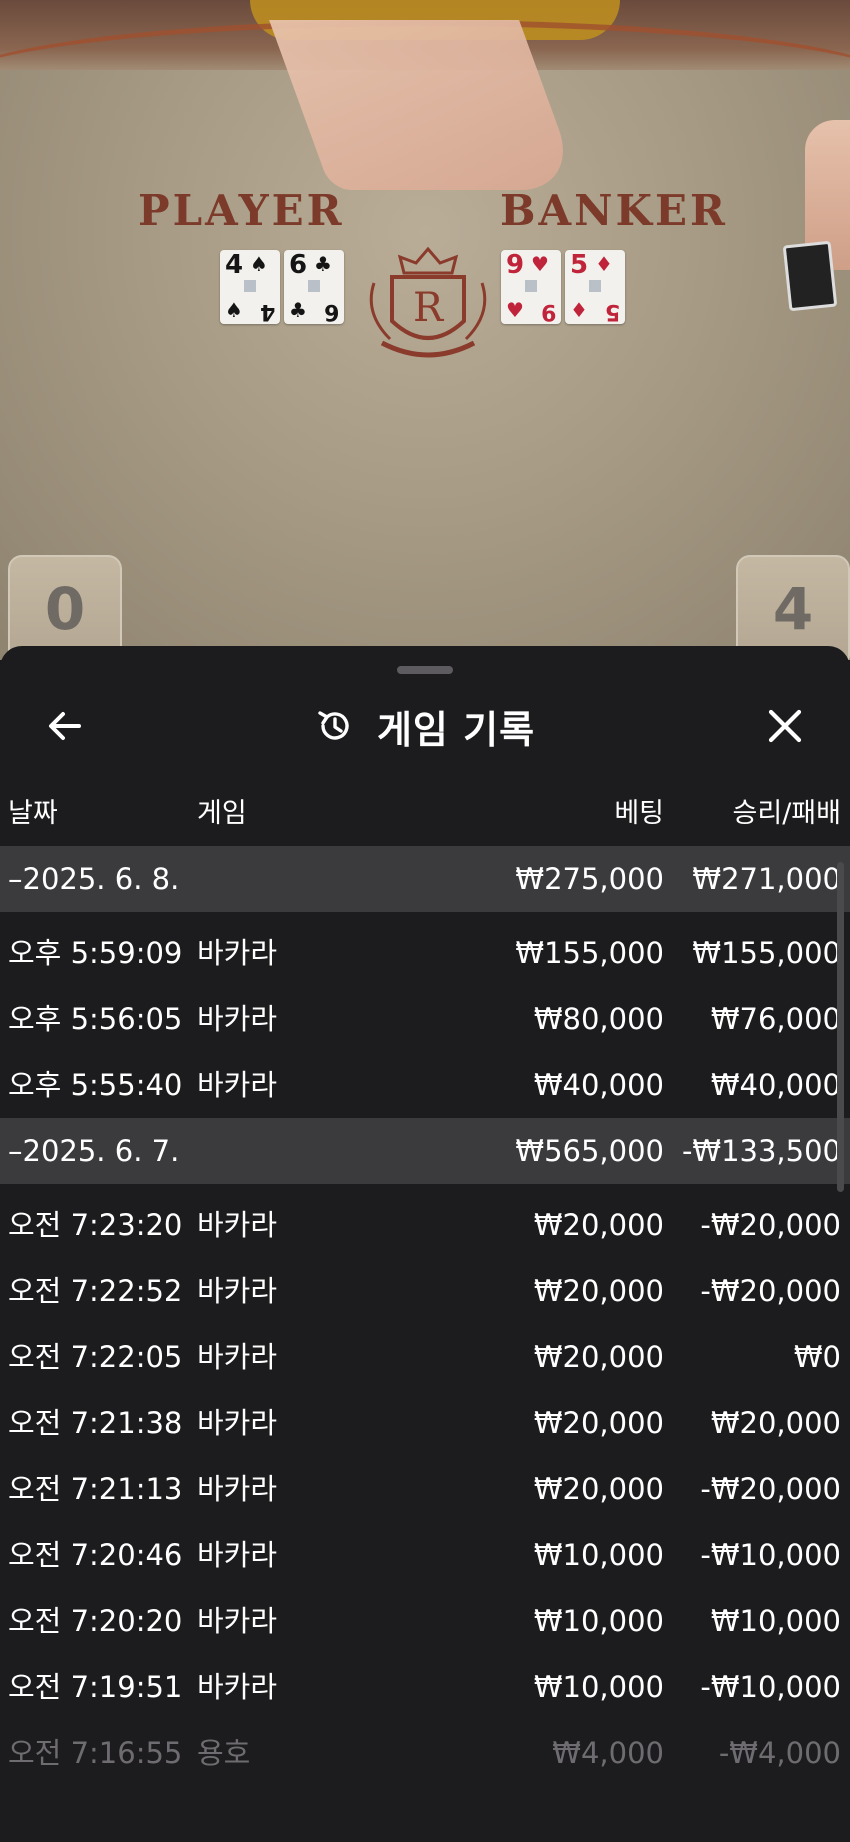 Image resolution: width=850 pixels, height=1842 pixels. What do you see at coordinates (425, 1555) in the screenshot?
I see `history-row: 오전 7:20:46 바카라 ₩10,000 -₩10,000` at bounding box center [425, 1555].